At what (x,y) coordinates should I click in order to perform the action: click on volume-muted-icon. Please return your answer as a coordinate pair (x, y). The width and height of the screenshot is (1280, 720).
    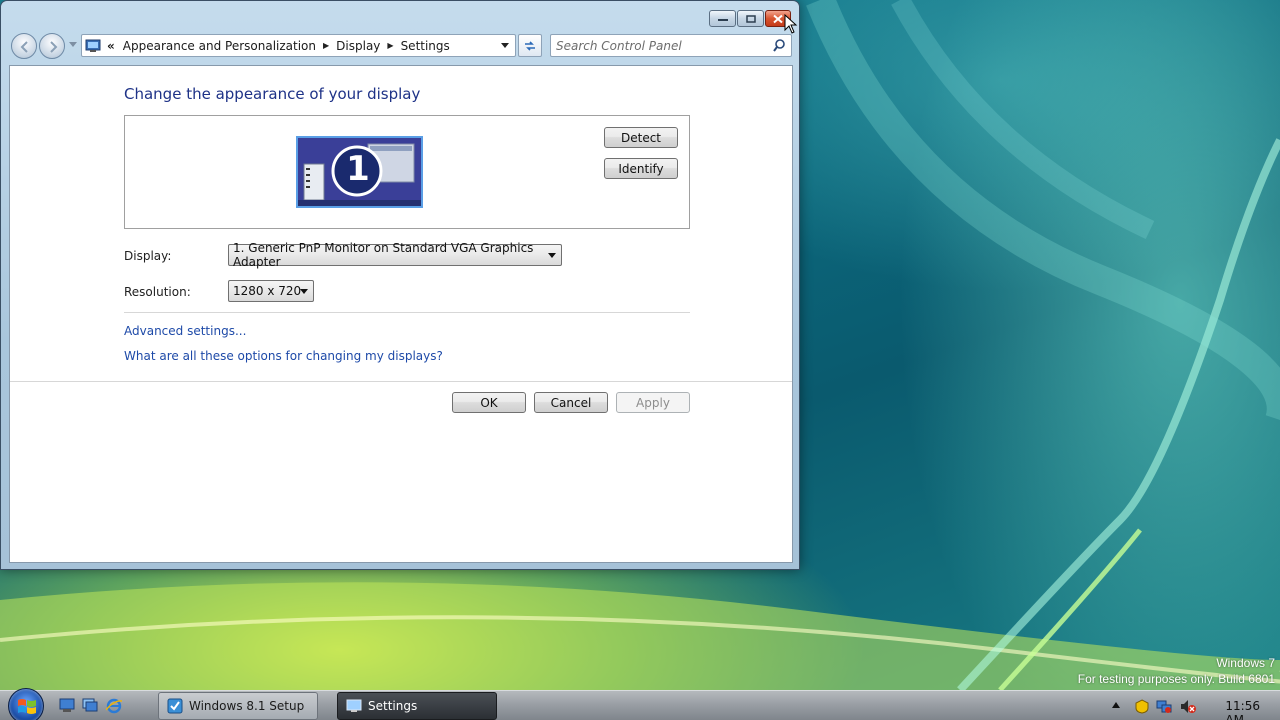
    Looking at the image, I should click on (1188, 706).